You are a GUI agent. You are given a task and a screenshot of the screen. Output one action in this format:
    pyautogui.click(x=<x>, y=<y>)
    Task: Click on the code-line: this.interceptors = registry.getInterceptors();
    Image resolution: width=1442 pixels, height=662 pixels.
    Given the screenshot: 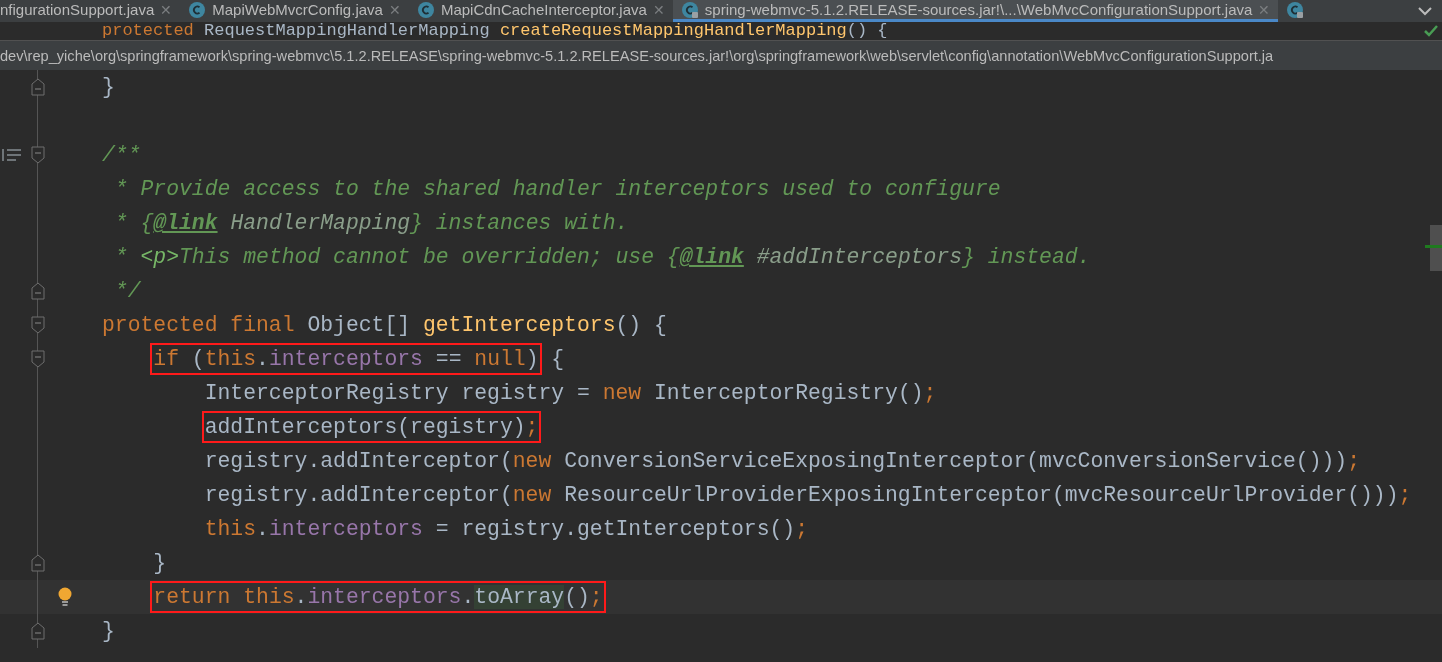 What is the action you would take?
    pyautogui.click(x=506, y=529)
    